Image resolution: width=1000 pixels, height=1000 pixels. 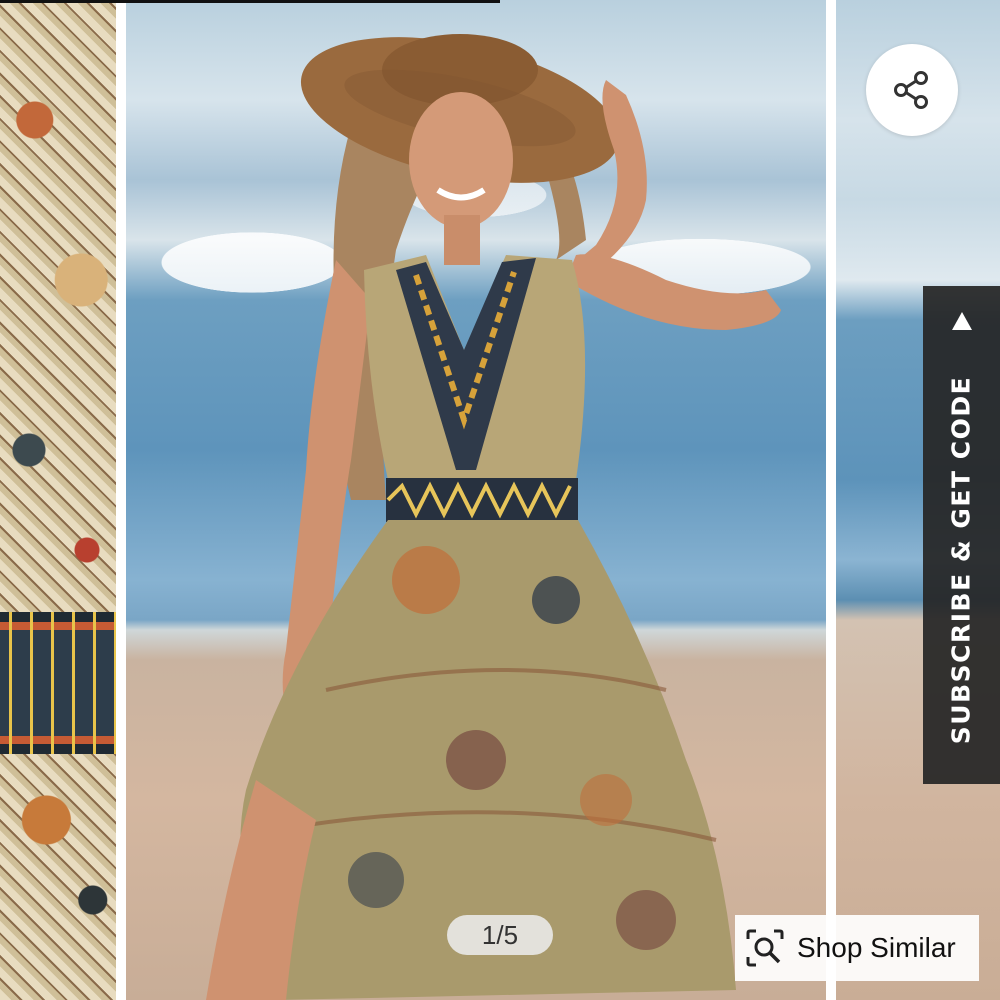 I want to click on share-icon, so click(x=911, y=90).